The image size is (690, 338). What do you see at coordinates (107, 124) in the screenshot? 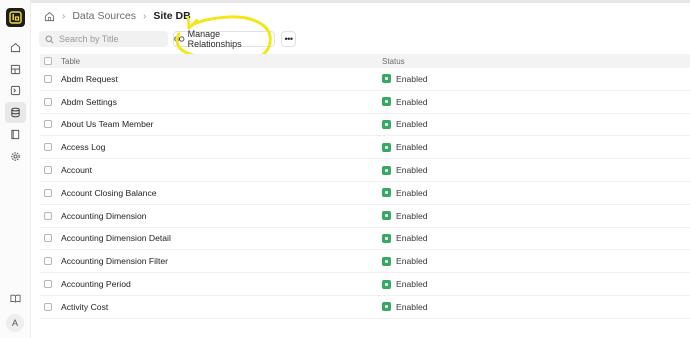
I see `table-name: About Us Team Member` at bounding box center [107, 124].